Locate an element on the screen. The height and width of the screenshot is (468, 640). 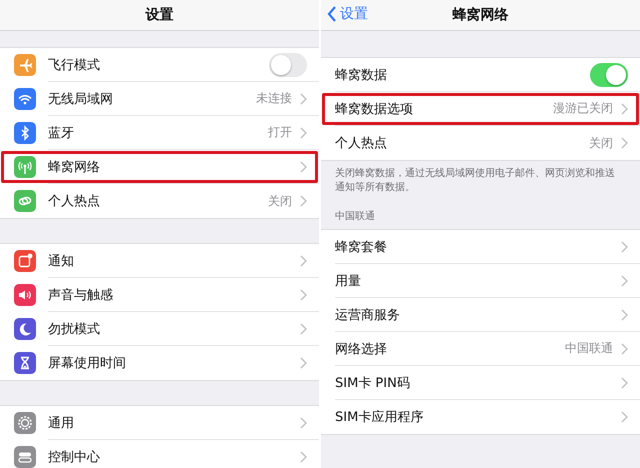
settings-row: 控制中心 is located at coordinates (159, 454).